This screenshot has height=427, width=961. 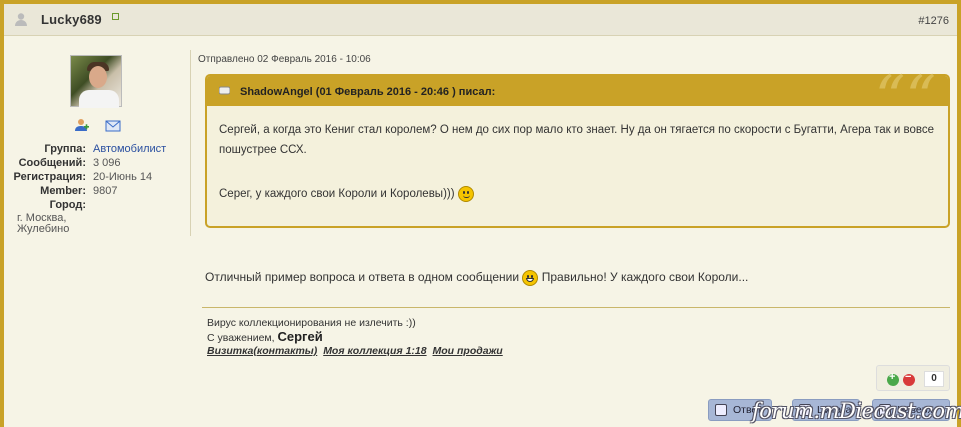 I want to click on info-row-registration: Регистрация: 20-Июнь 14, so click(x=98, y=177).